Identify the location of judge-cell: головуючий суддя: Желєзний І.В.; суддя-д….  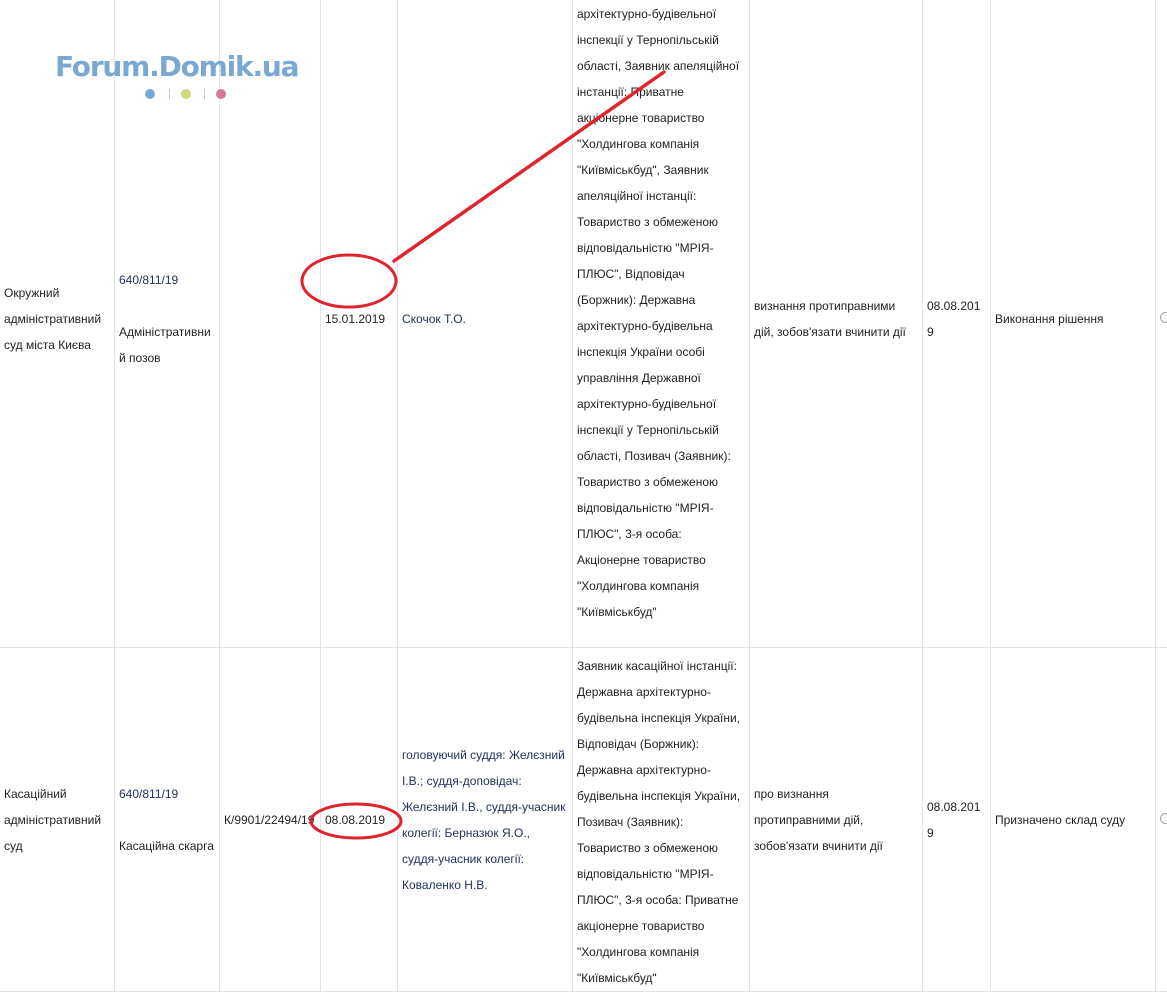
(485, 820).